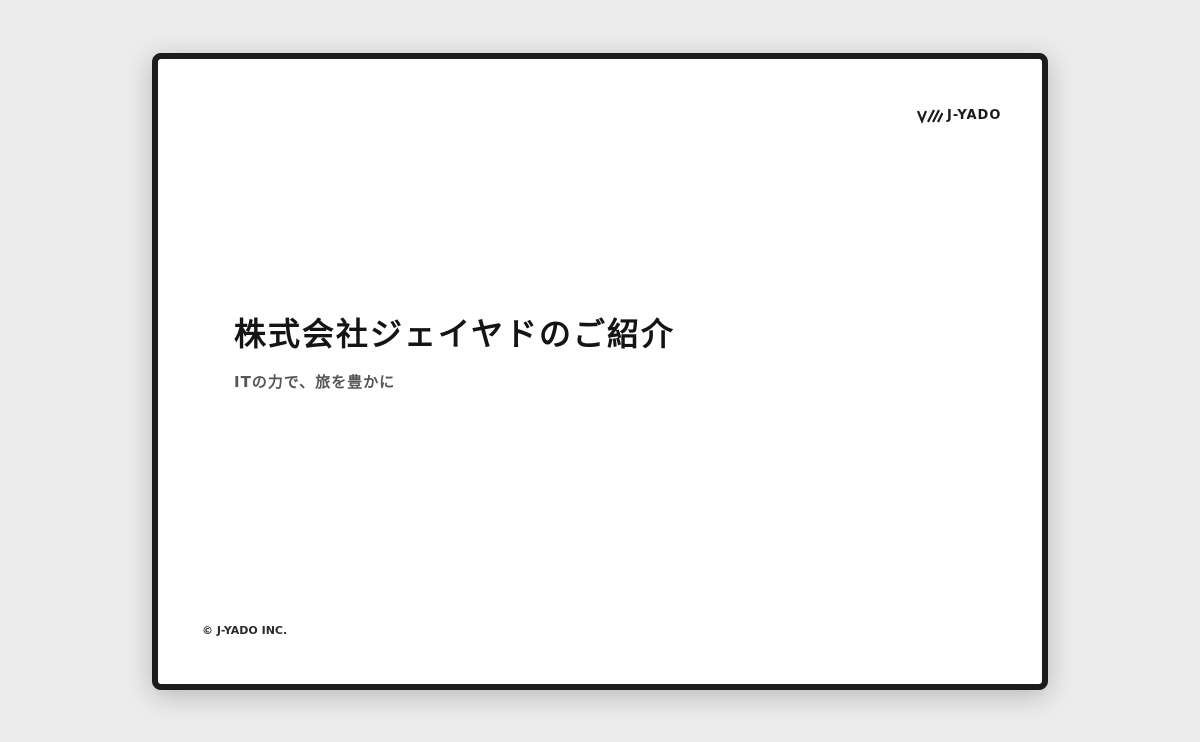 The image size is (1200, 742). Describe the element at coordinates (245, 630) in the screenshot. I see `copyright-text: © J-YADO INC.` at that location.